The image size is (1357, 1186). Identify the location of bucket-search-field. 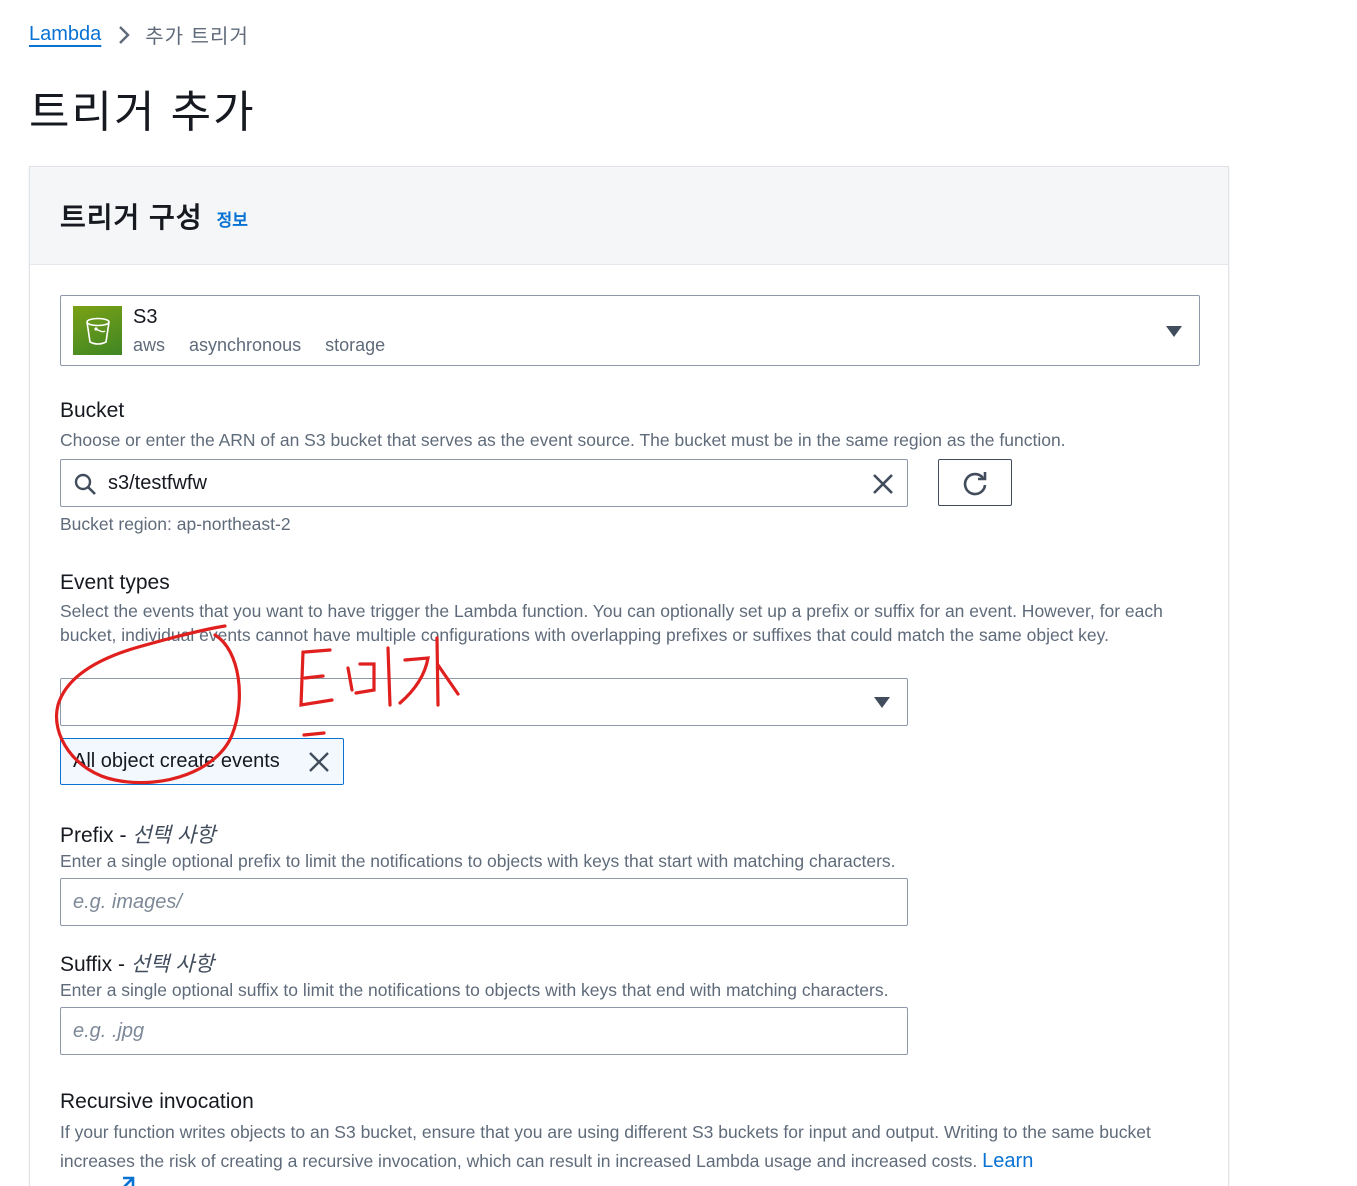
(484, 483).